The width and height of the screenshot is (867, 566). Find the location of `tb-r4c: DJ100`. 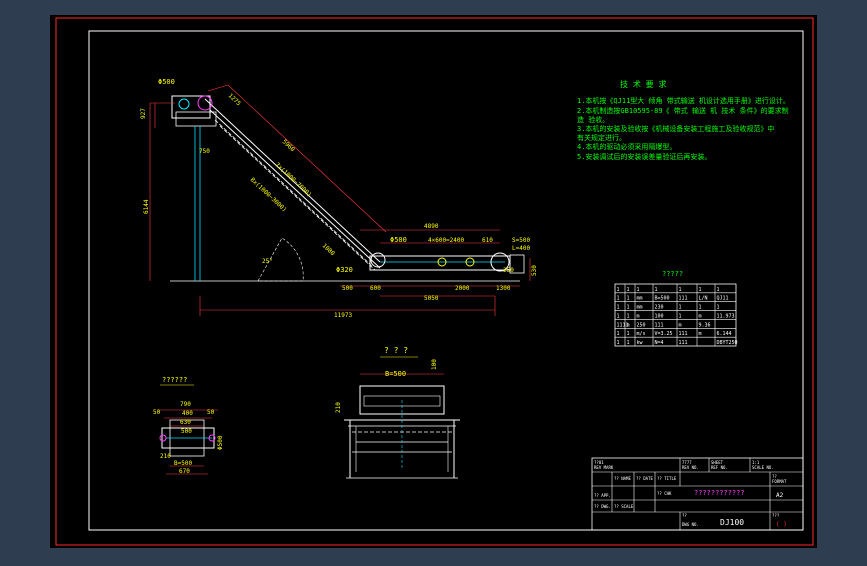

tb-r4c: DJ100 is located at coordinates (732, 522).